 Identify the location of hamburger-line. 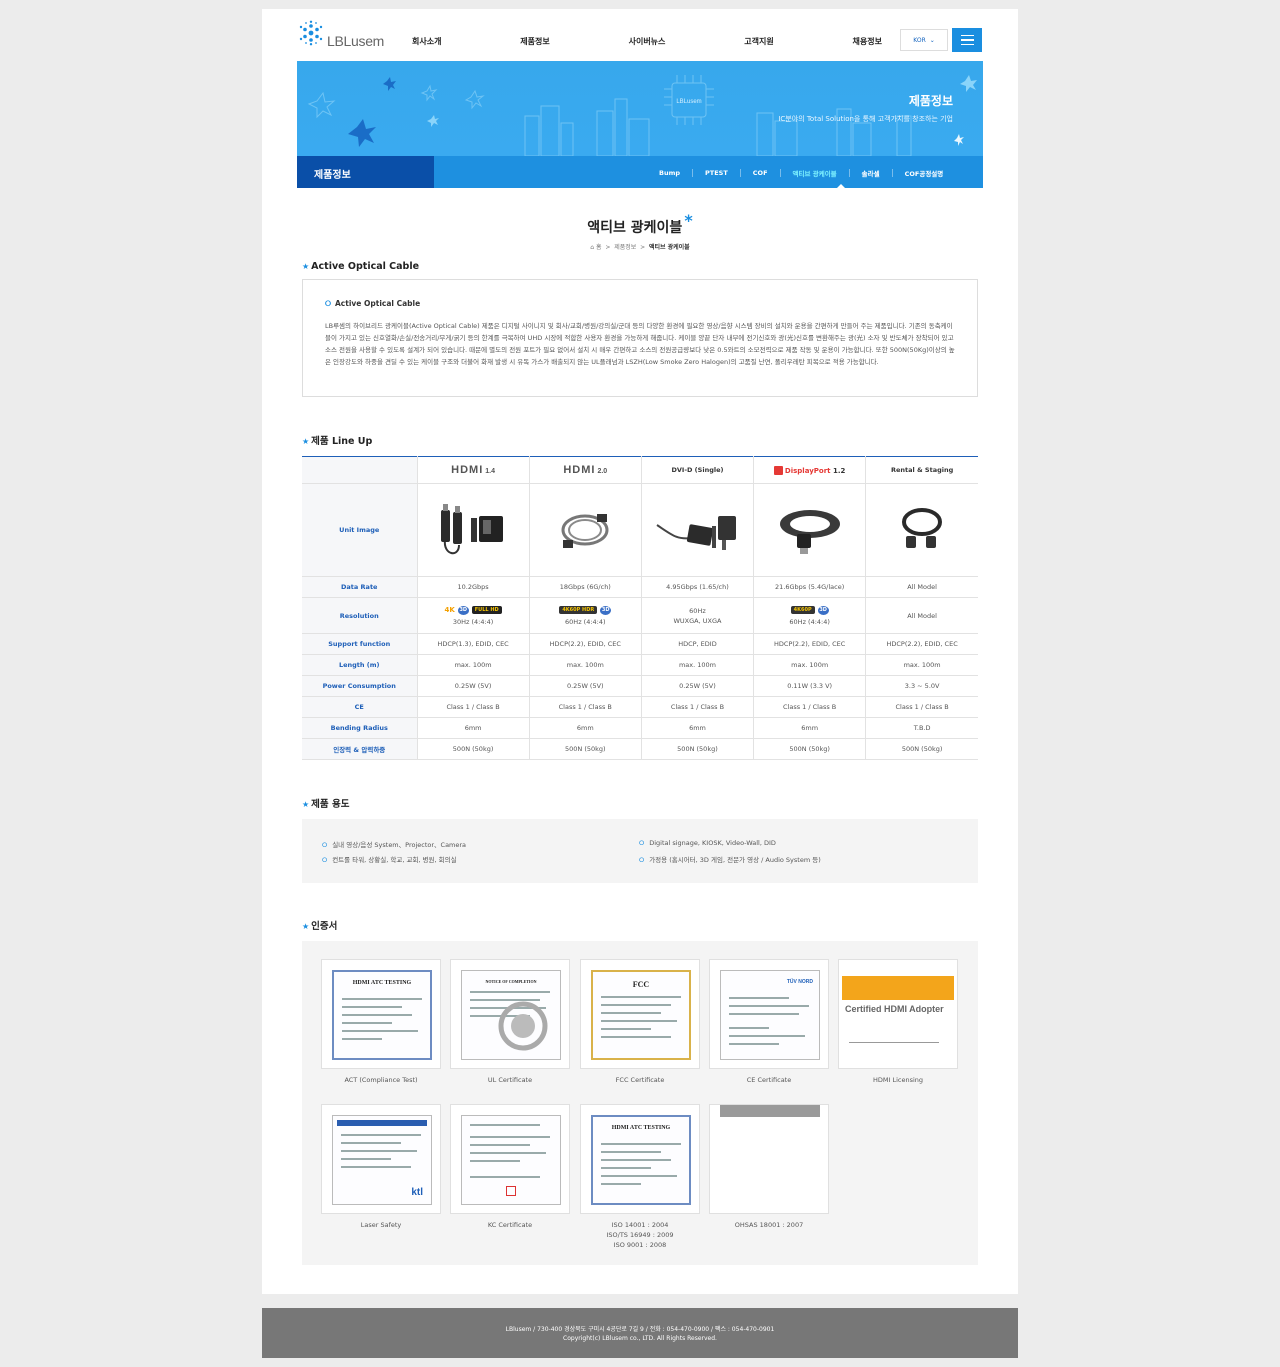
(967, 44).